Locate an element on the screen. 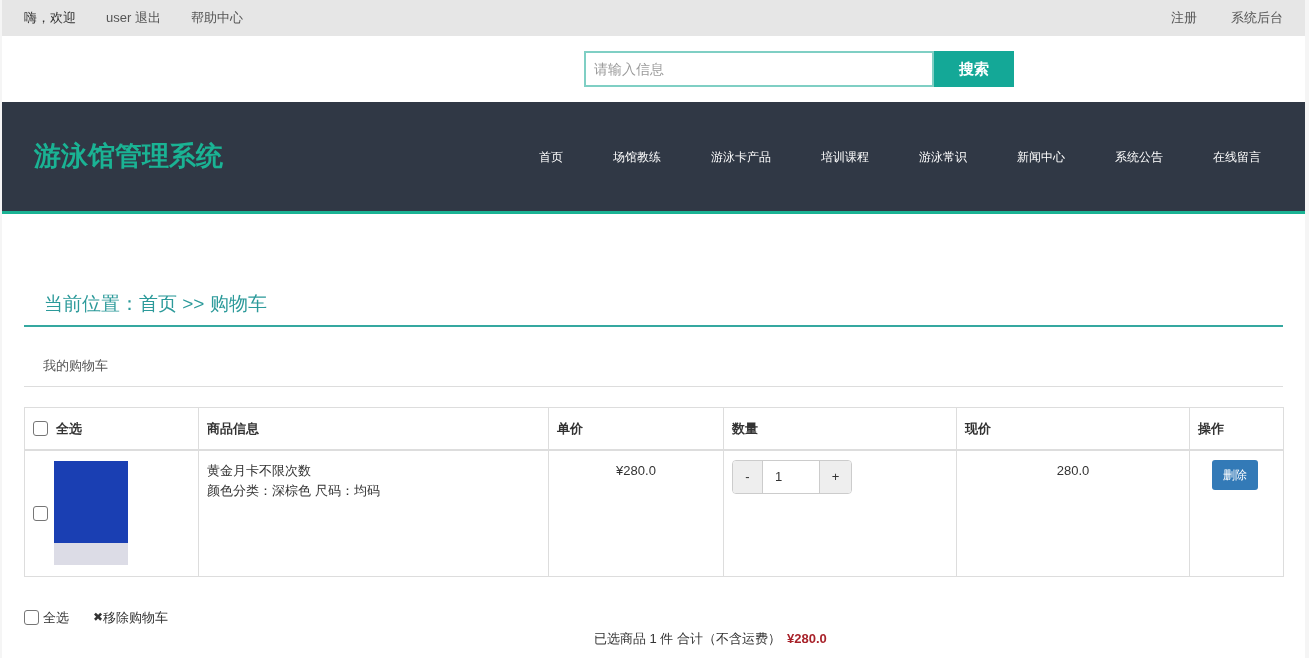 This screenshot has width=1309, height=658. nav-link: 培训课程 is located at coordinates (845, 156).